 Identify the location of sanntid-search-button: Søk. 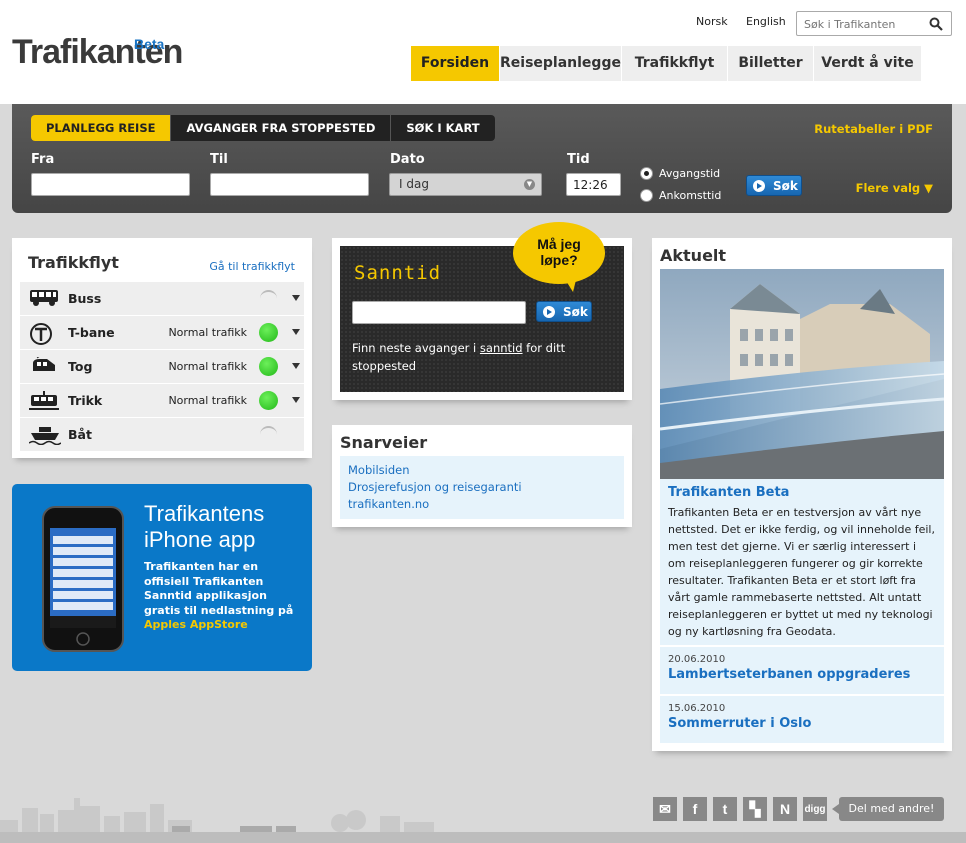
(564, 311).